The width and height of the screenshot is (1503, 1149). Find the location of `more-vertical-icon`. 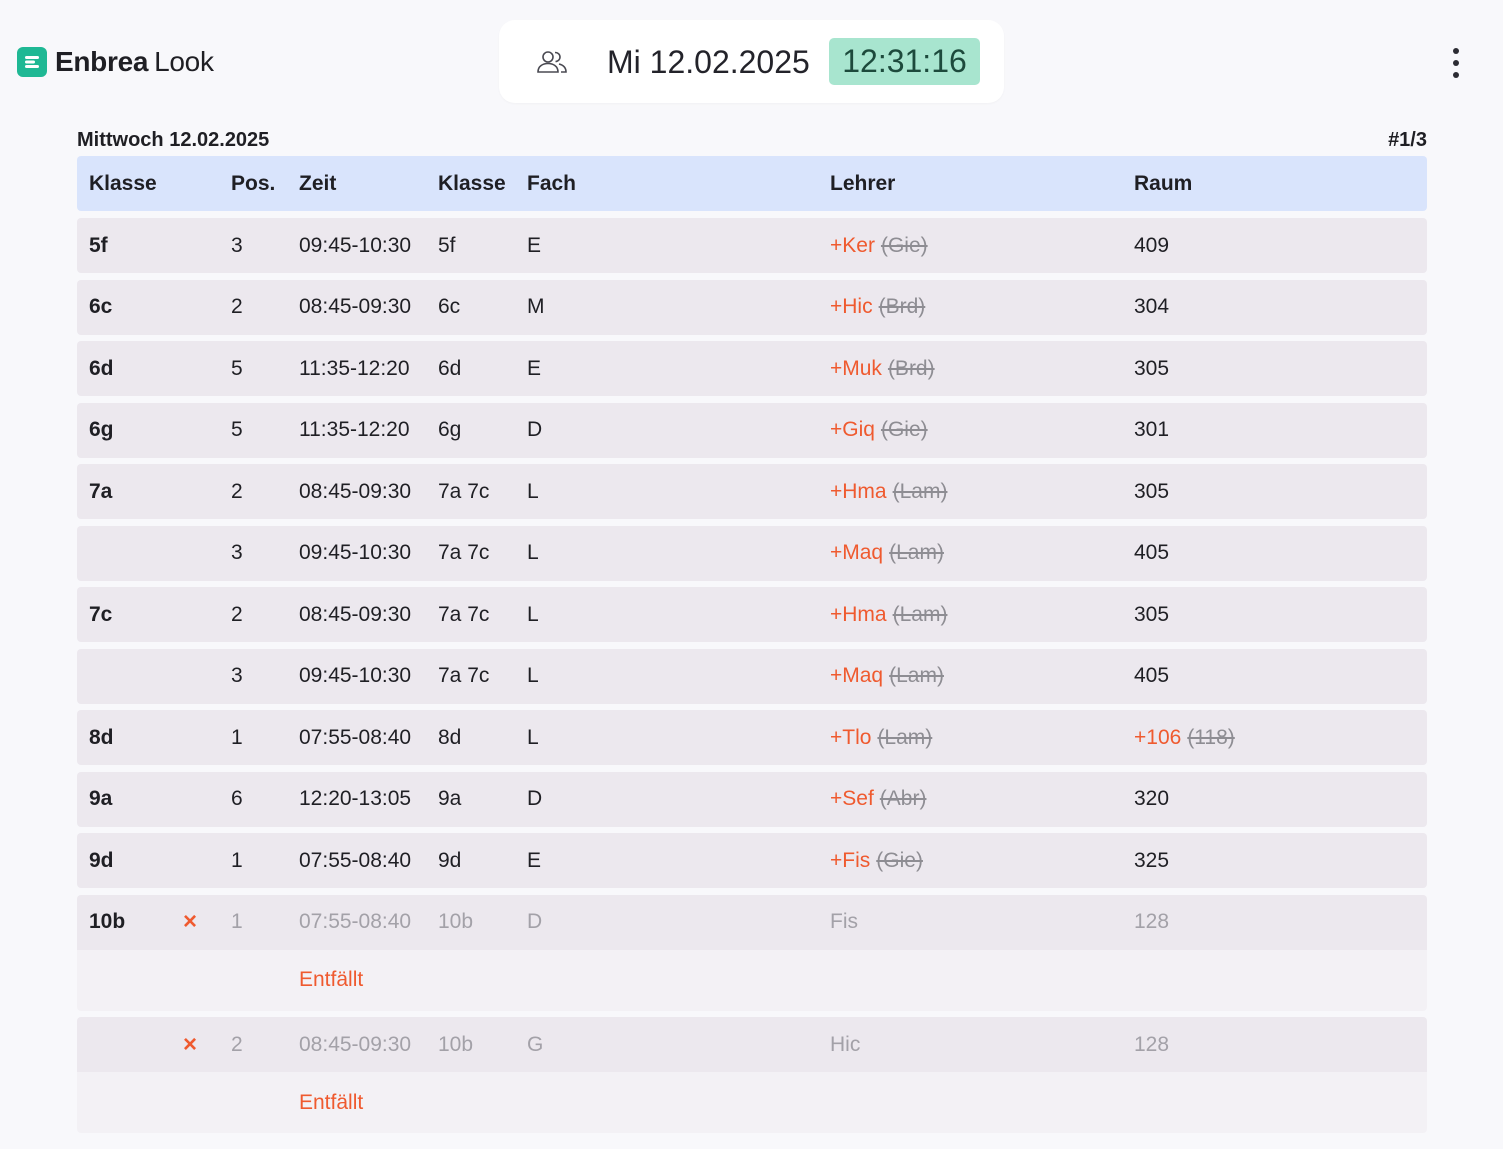

more-vertical-icon is located at coordinates (1456, 63).